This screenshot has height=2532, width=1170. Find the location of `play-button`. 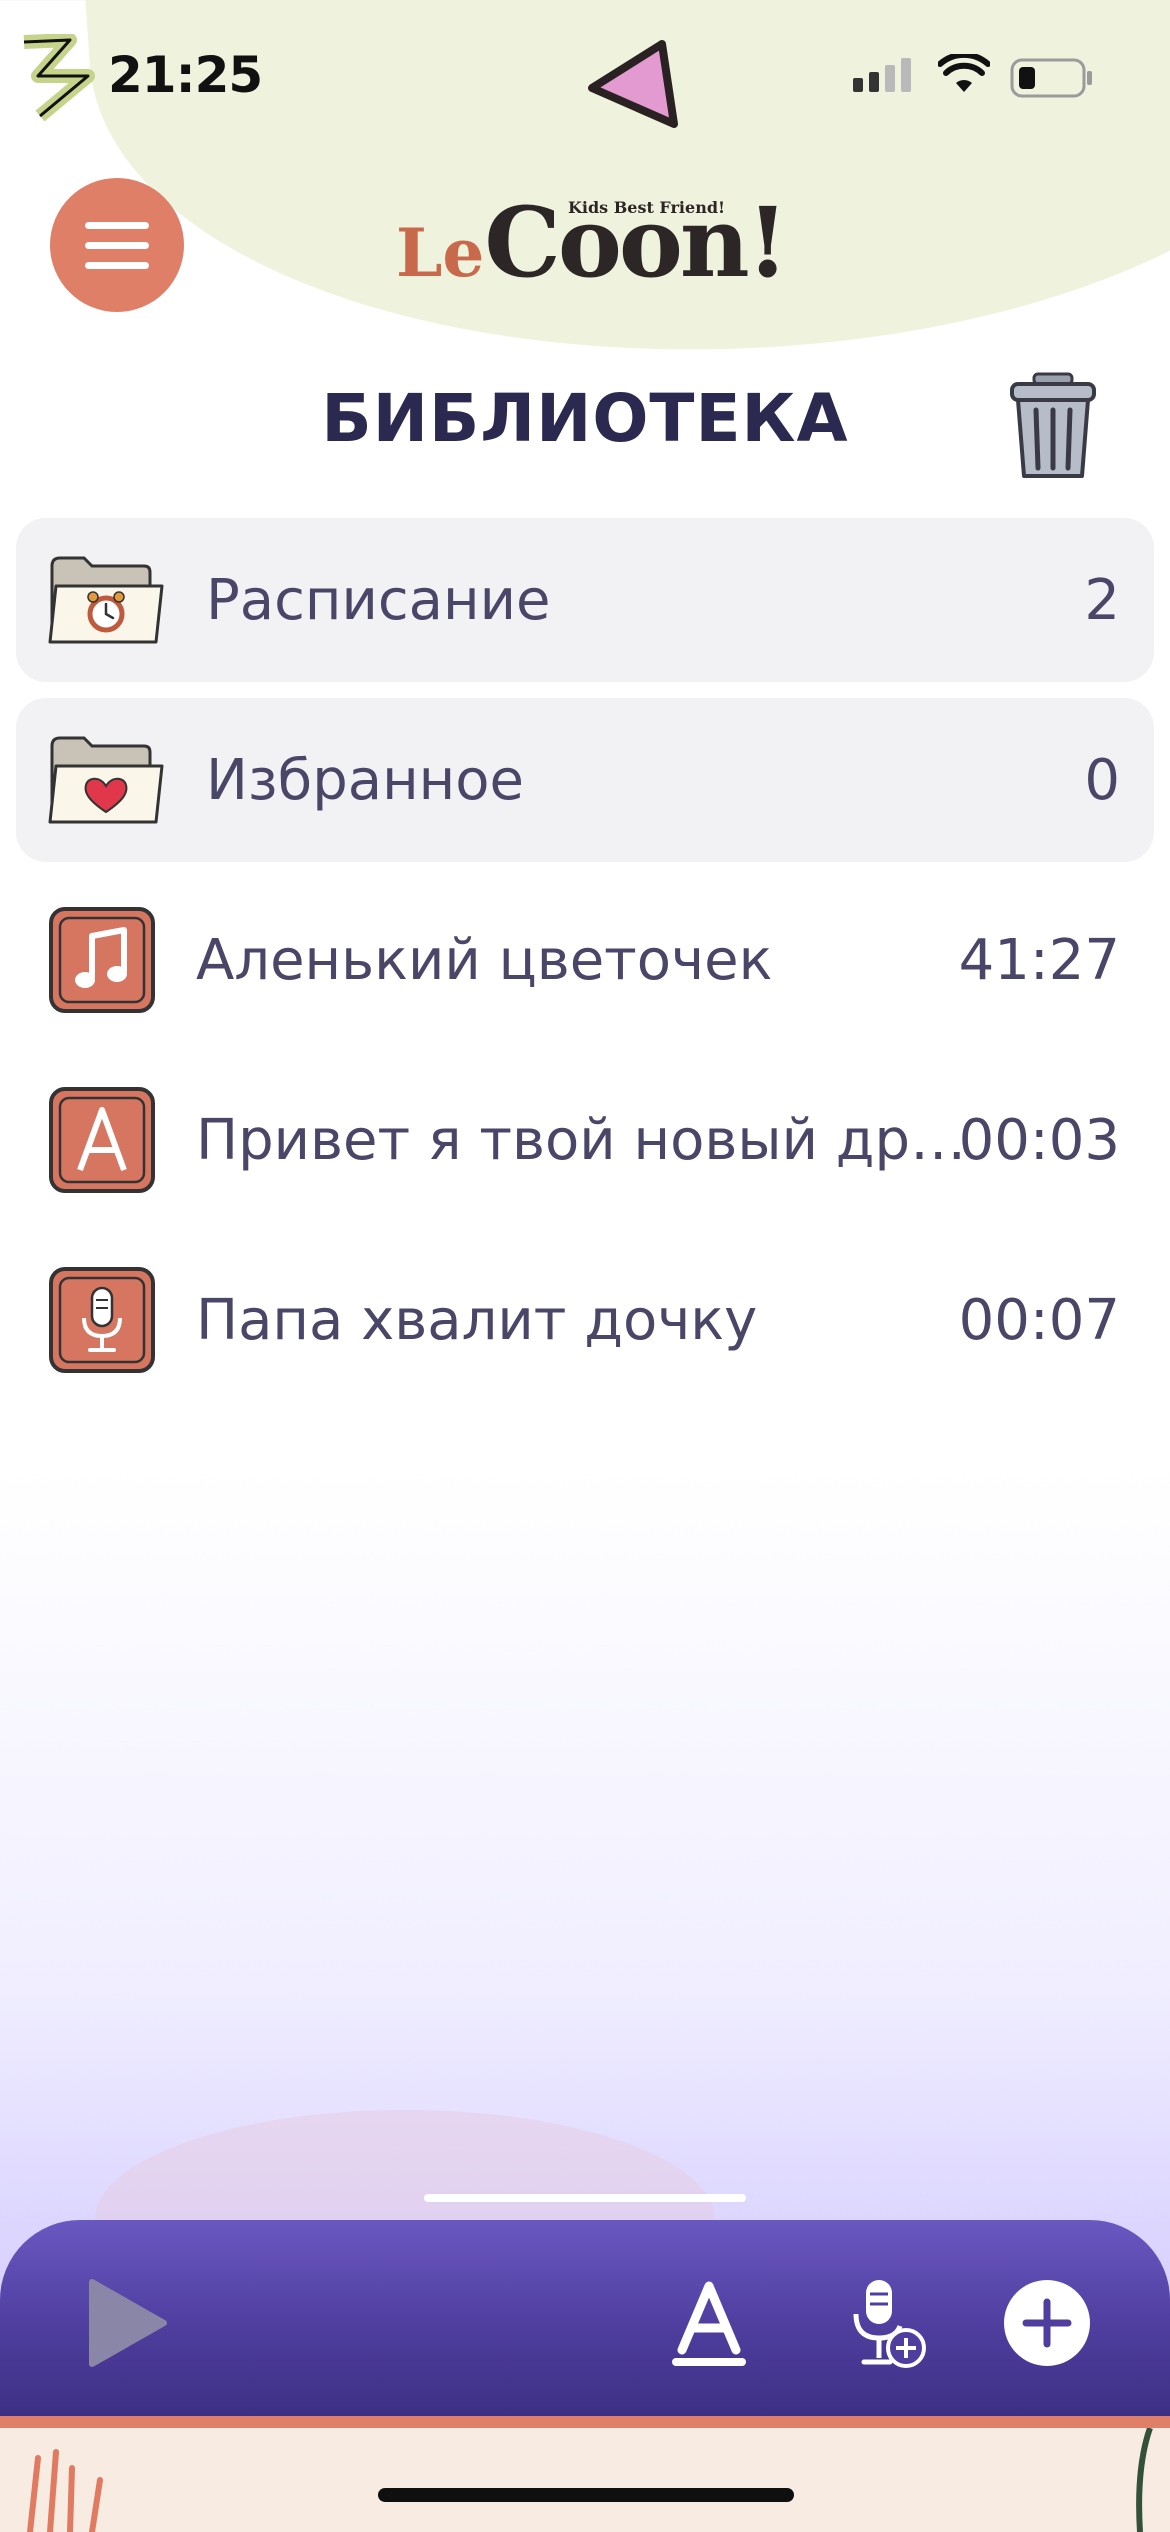

play-button is located at coordinates (126, 2323).